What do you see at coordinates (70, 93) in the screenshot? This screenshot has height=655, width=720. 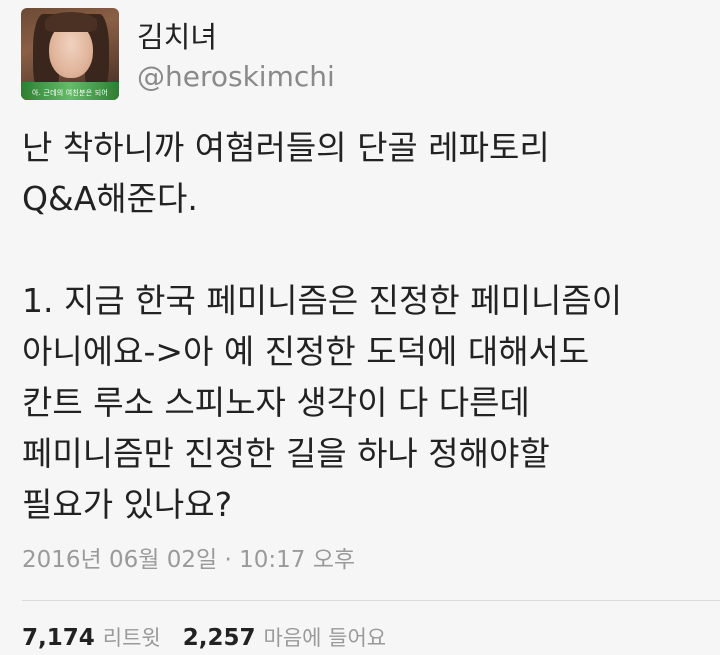 I see `avatar-caption: 아. 근데의 여친분은 되어` at bounding box center [70, 93].